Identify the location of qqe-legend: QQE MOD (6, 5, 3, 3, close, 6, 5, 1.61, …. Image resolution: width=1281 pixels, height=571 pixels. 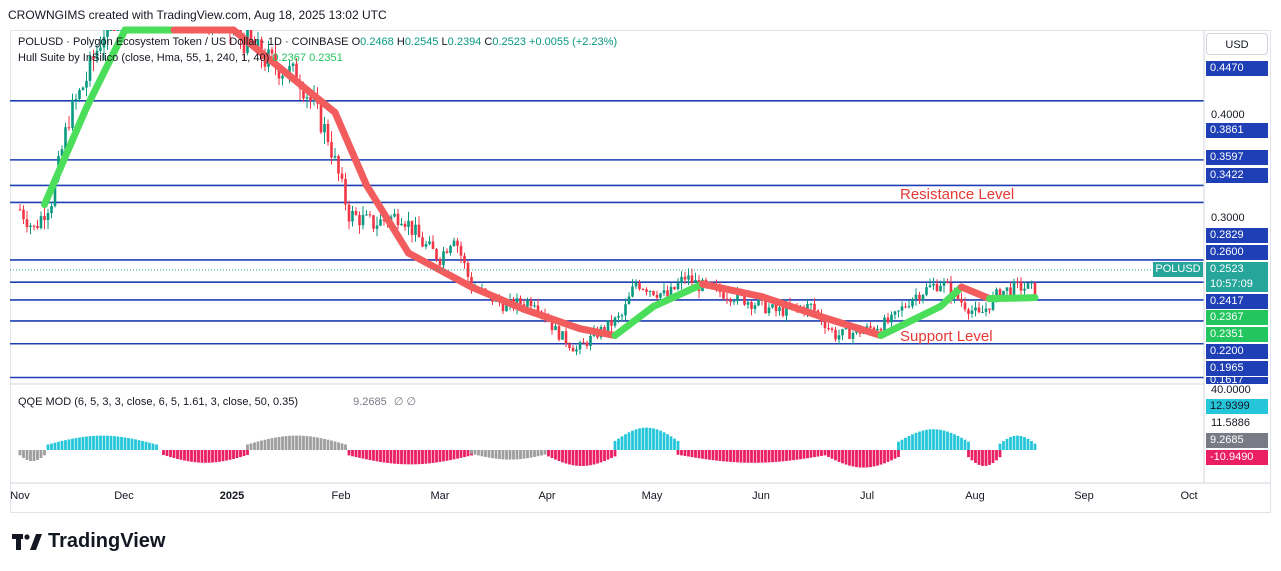
(217, 401).